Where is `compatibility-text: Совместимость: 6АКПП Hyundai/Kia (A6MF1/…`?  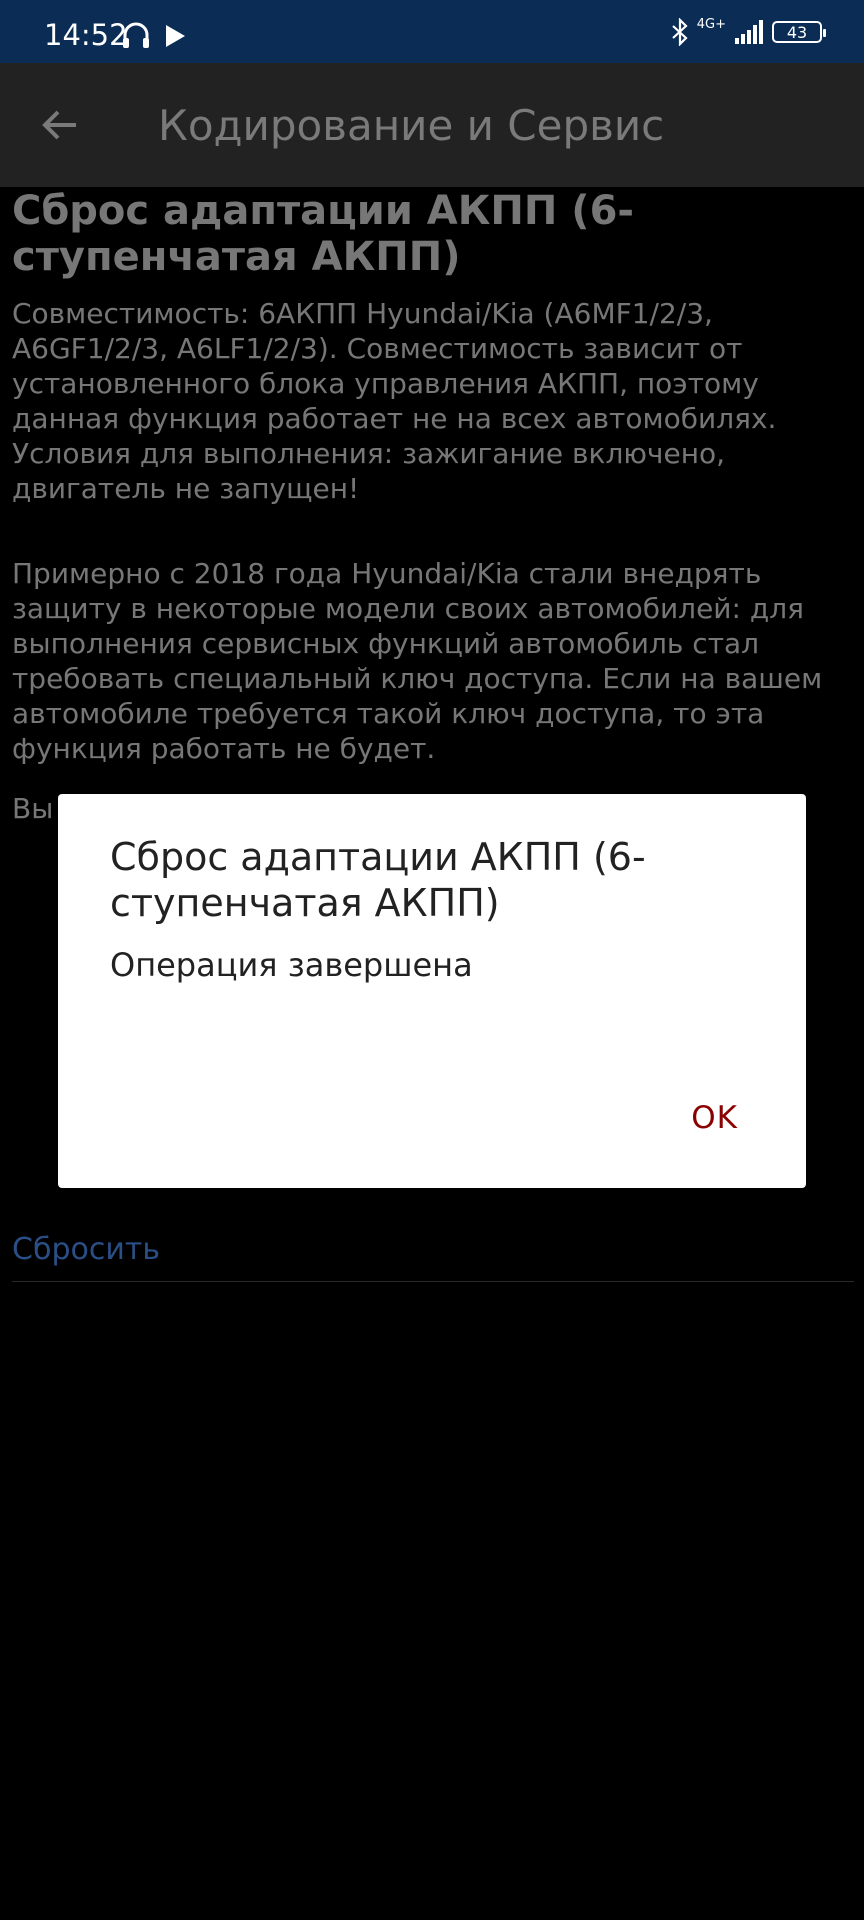
compatibility-text: Совместимость: 6АКПП Hyundai/Kia (A6MF1/… is located at coordinates (394, 401).